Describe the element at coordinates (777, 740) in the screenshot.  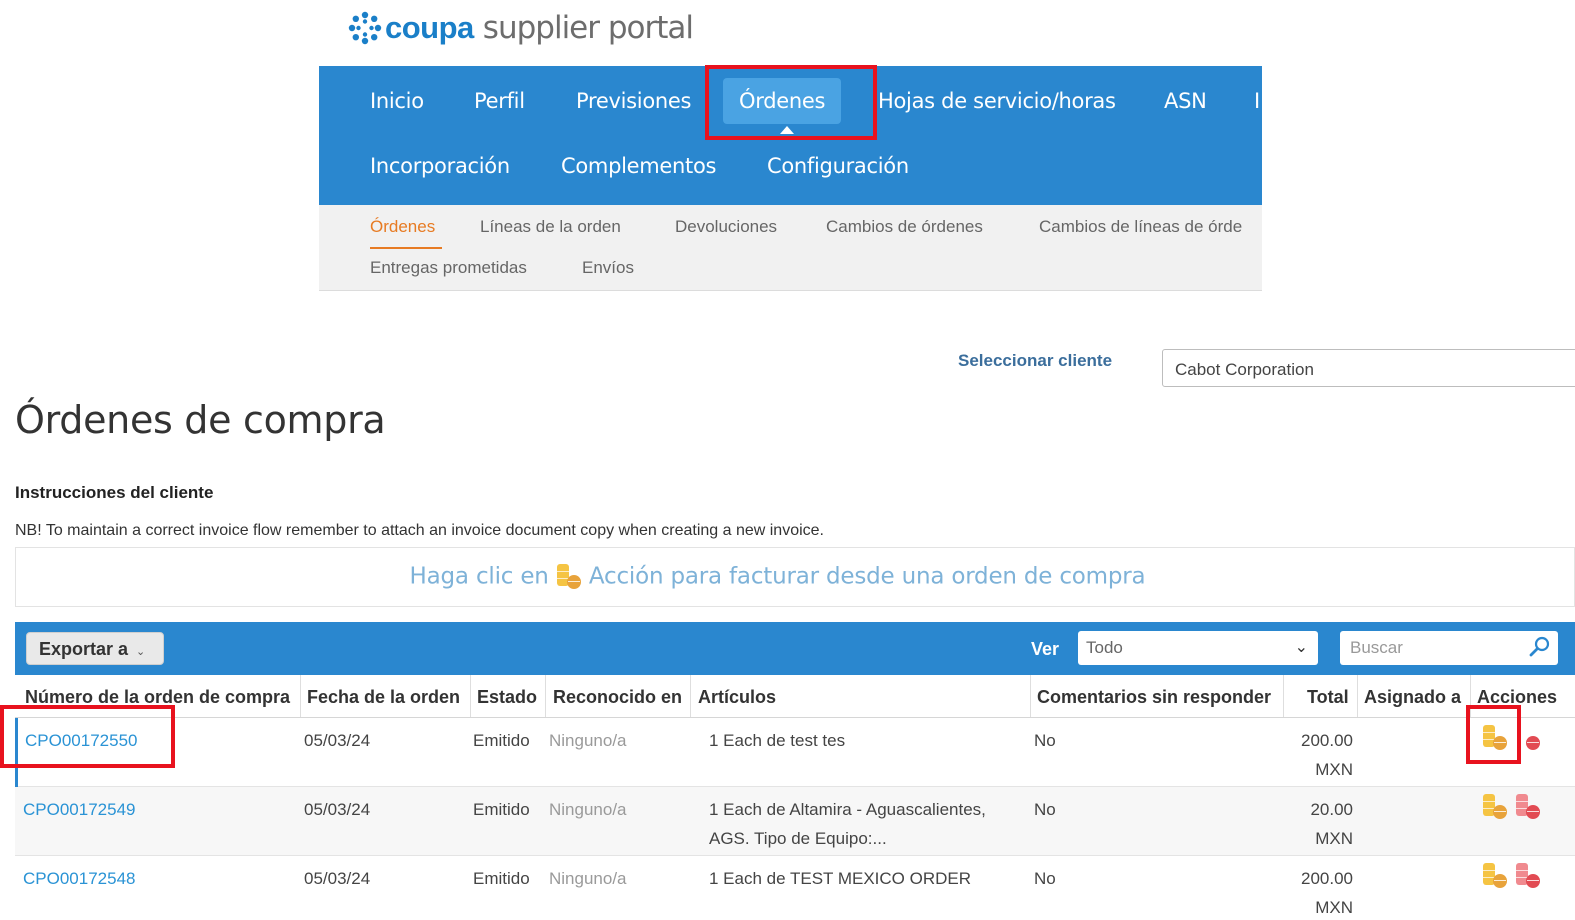
I see `order-items: 1 Each de test tes` at that location.